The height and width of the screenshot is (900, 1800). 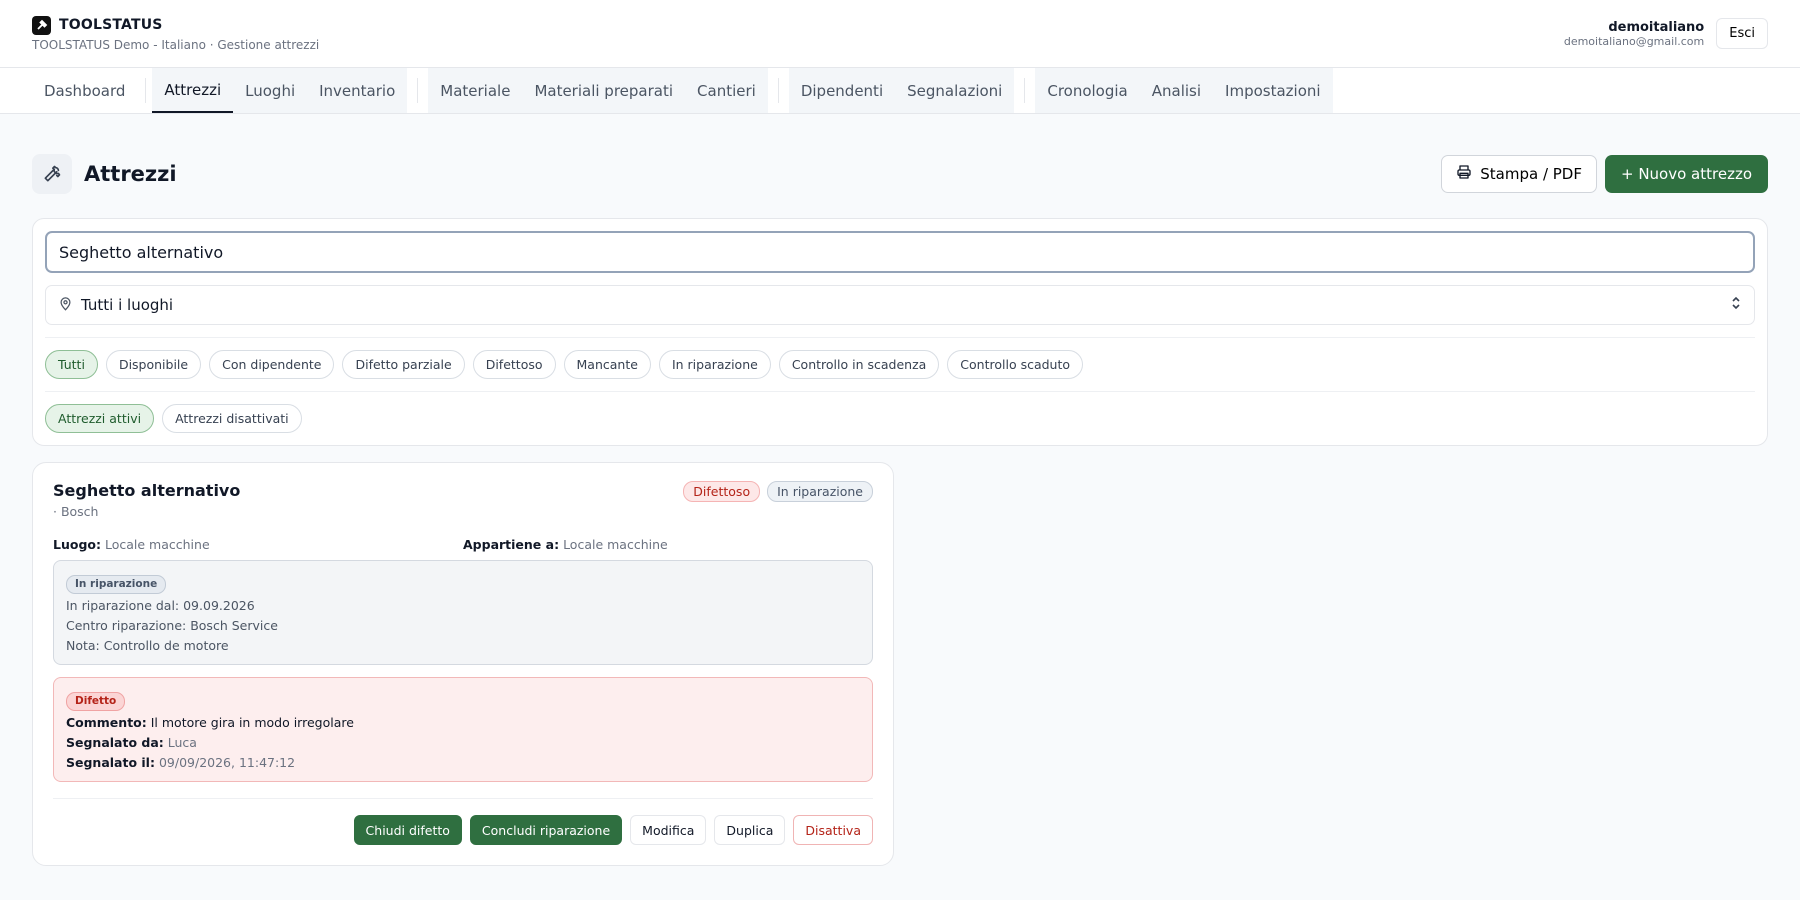 What do you see at coordinates (726, 90) in the screenshot?
I see `nav-cantieri: Cantieri` at bounding box center [726, 90].